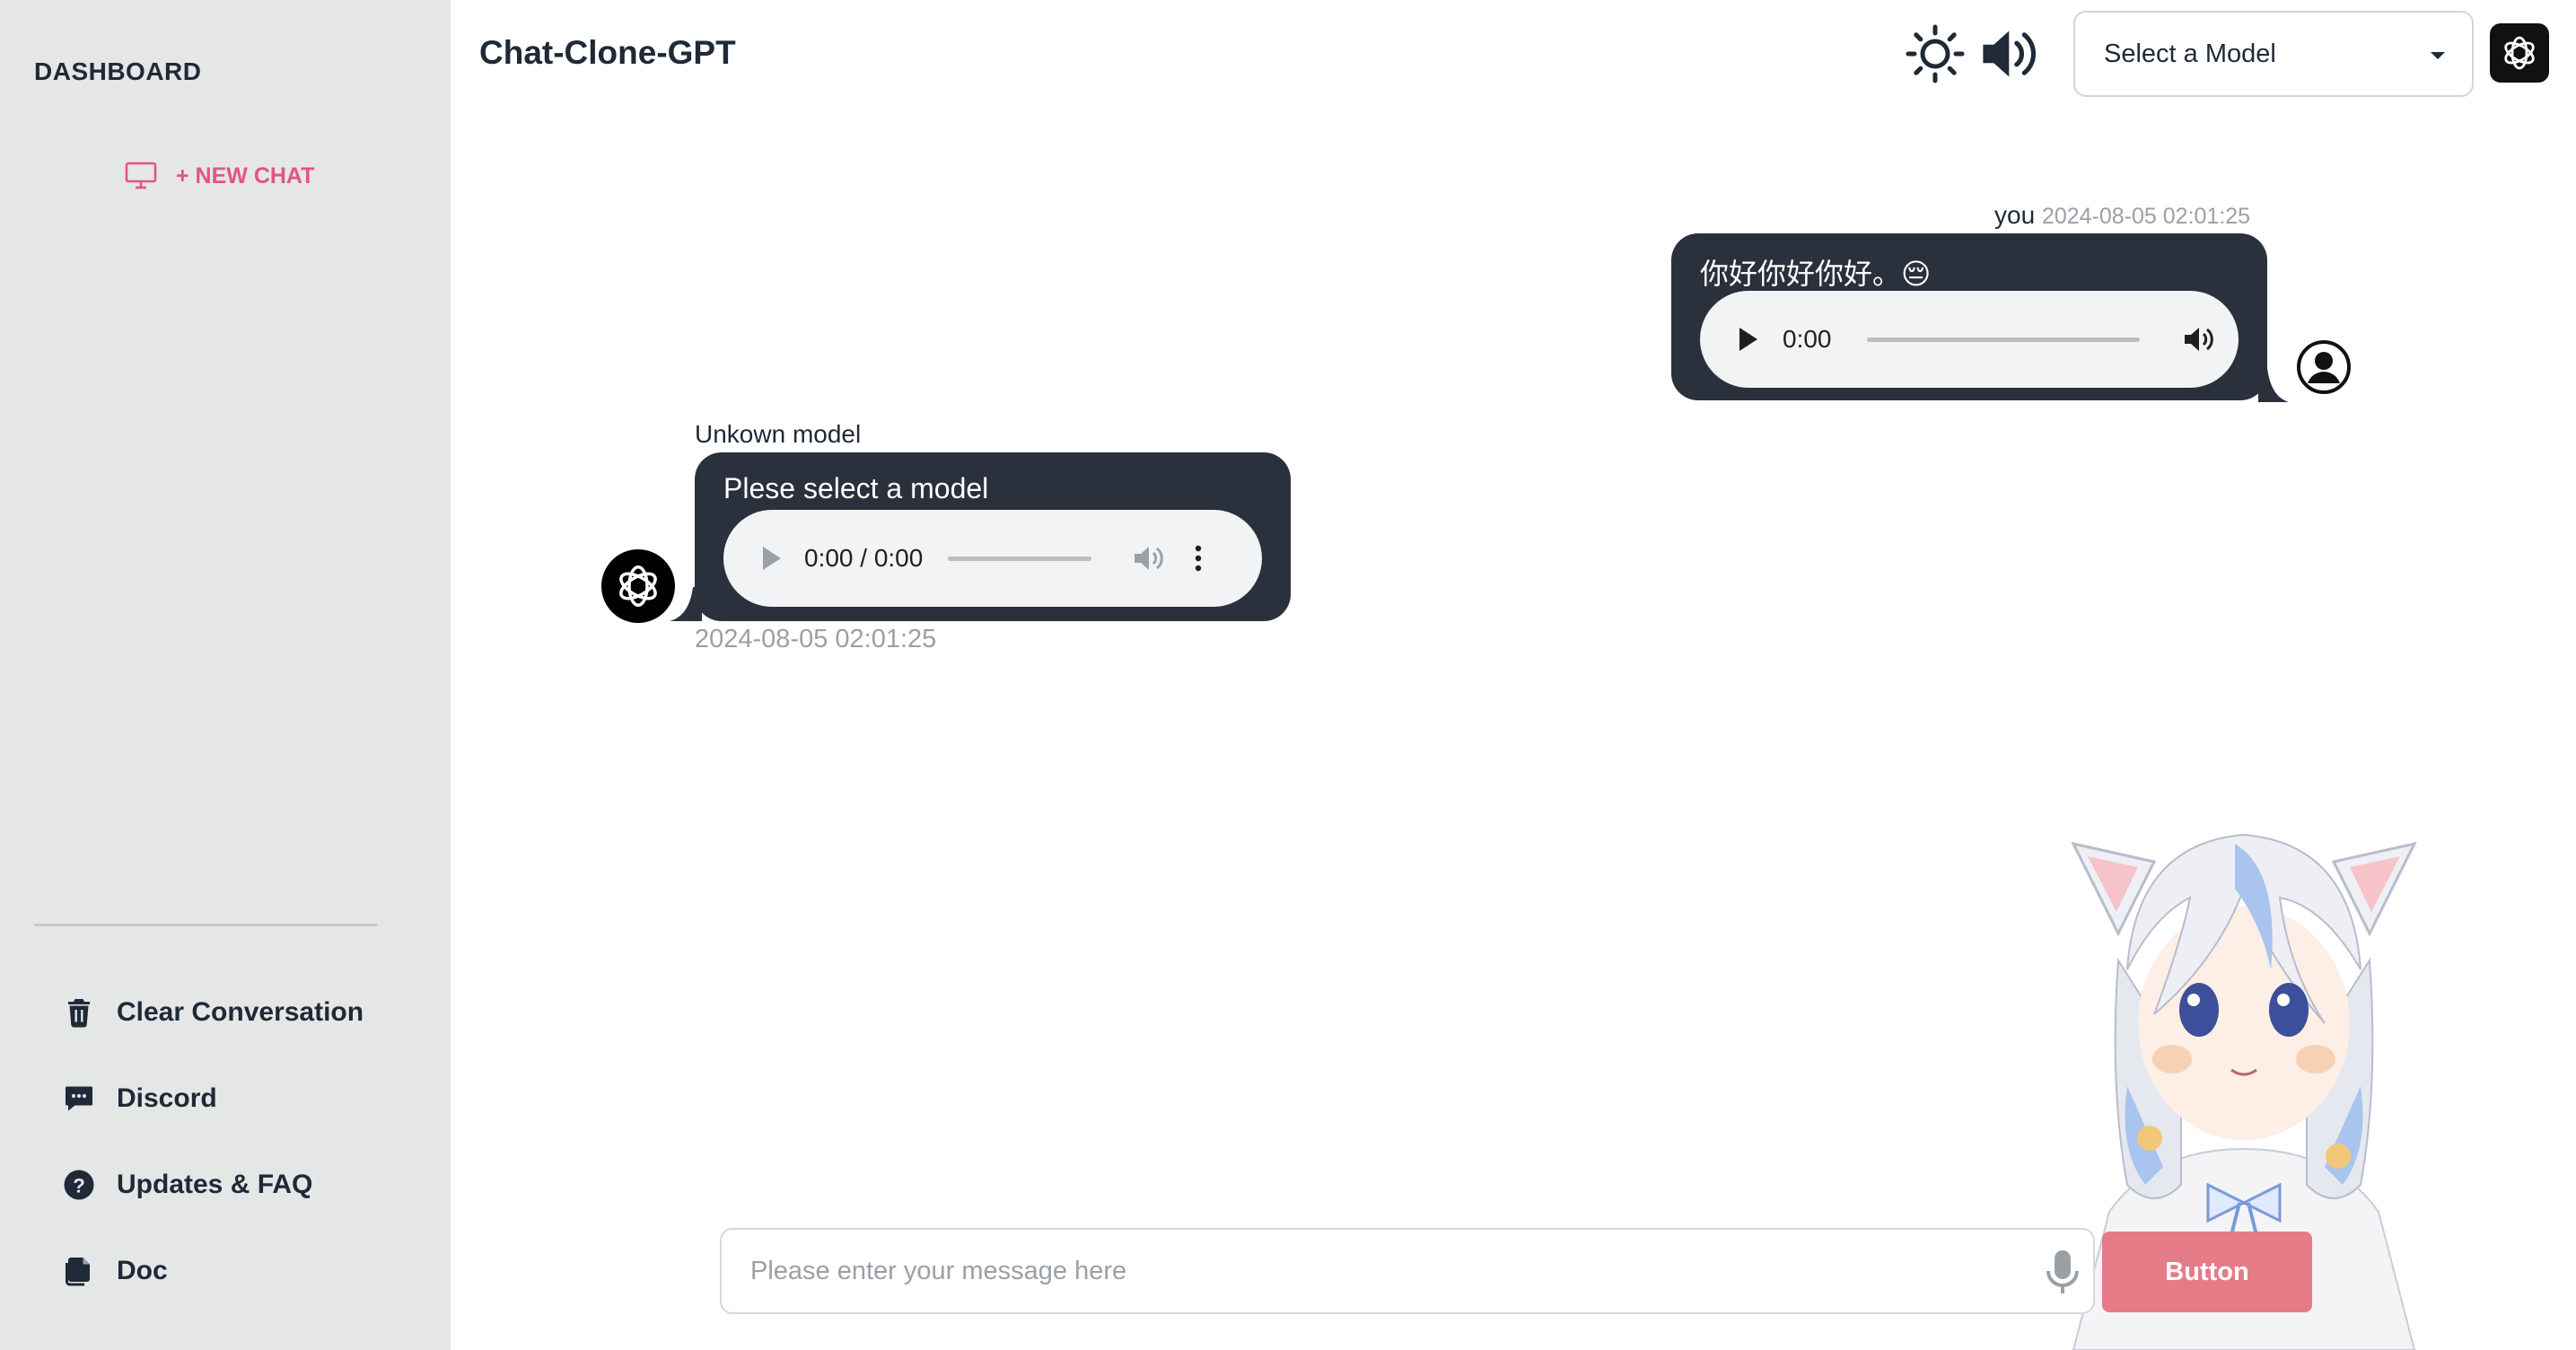 The width and height of the screenshot is (2576, 1350). What do you see at coordinates (245, 175) in the screenshot?
I see `new-chat-label: + NEW CHAT` at bounding box center [245, 175].